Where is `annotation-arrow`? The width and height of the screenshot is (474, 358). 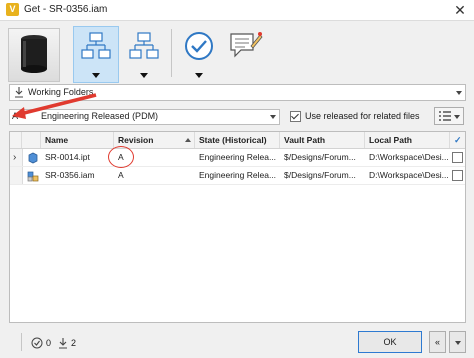
annotation-arrow is located at coordinates (54, 106).